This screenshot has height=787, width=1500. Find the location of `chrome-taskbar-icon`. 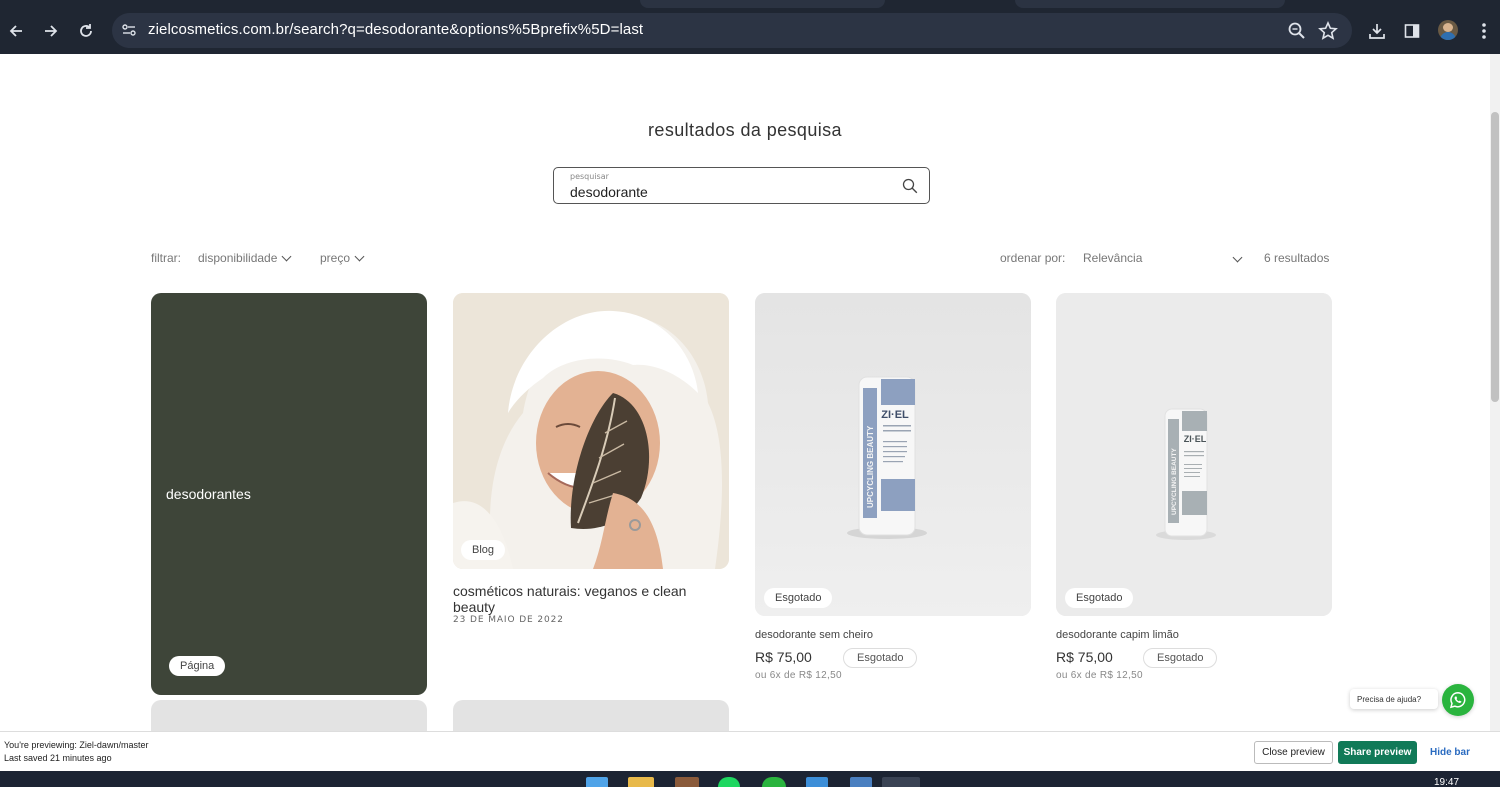

chrome-taskbar-icon is located at coordinates (901, 782).